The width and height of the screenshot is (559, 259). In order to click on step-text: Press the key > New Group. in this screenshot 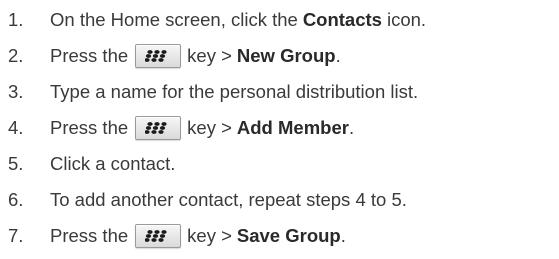, I will do `click(195, 56)`.